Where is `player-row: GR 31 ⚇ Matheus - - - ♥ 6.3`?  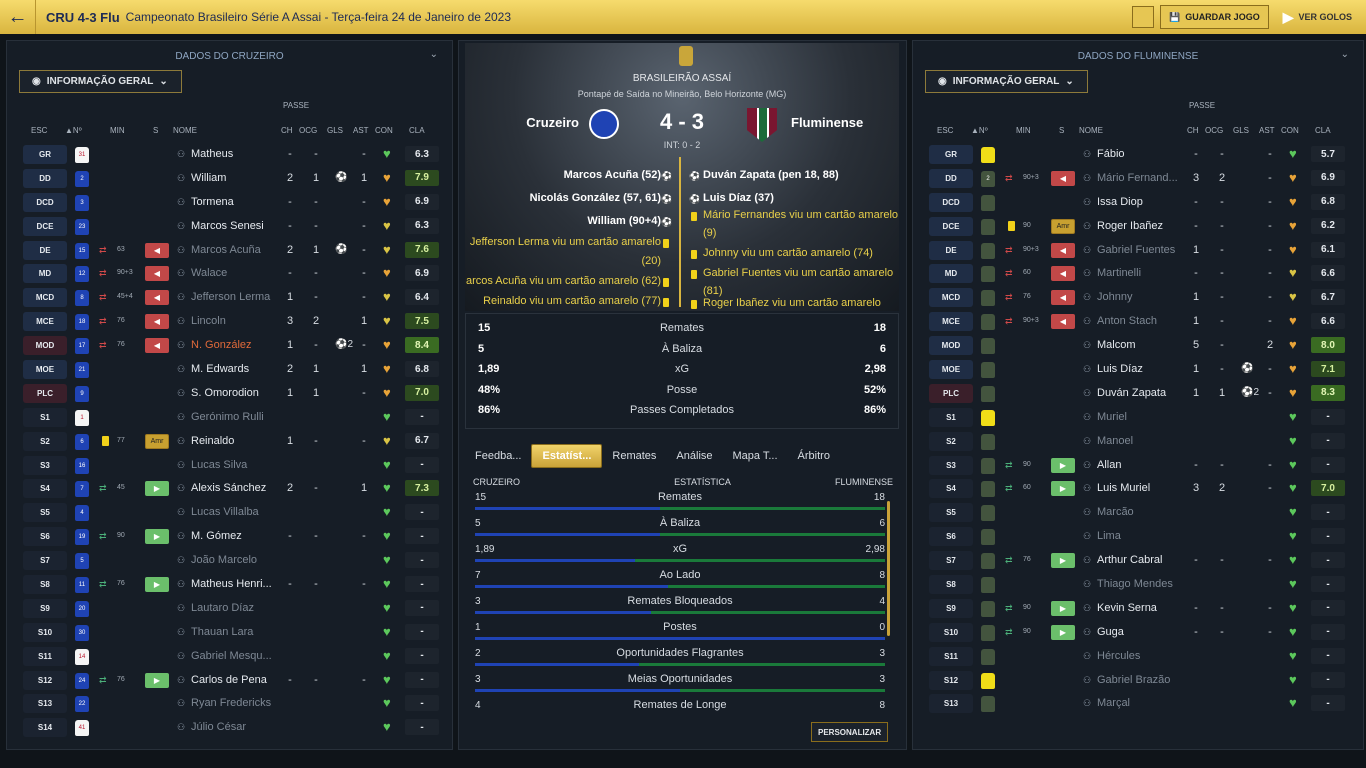
player-row: GR 31 ⚇ Matheus - - - ♥ 6.3 is located at coordinates (229, 155).